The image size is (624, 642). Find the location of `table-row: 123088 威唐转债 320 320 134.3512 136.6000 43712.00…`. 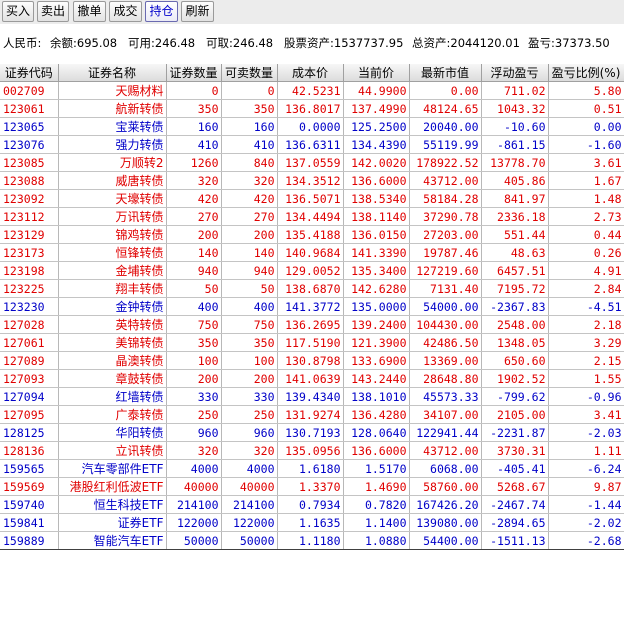

table-row: 123088 威唐转债 320 320 134.3512 136.6000 43712.00… is located at coordinates (312, 180).